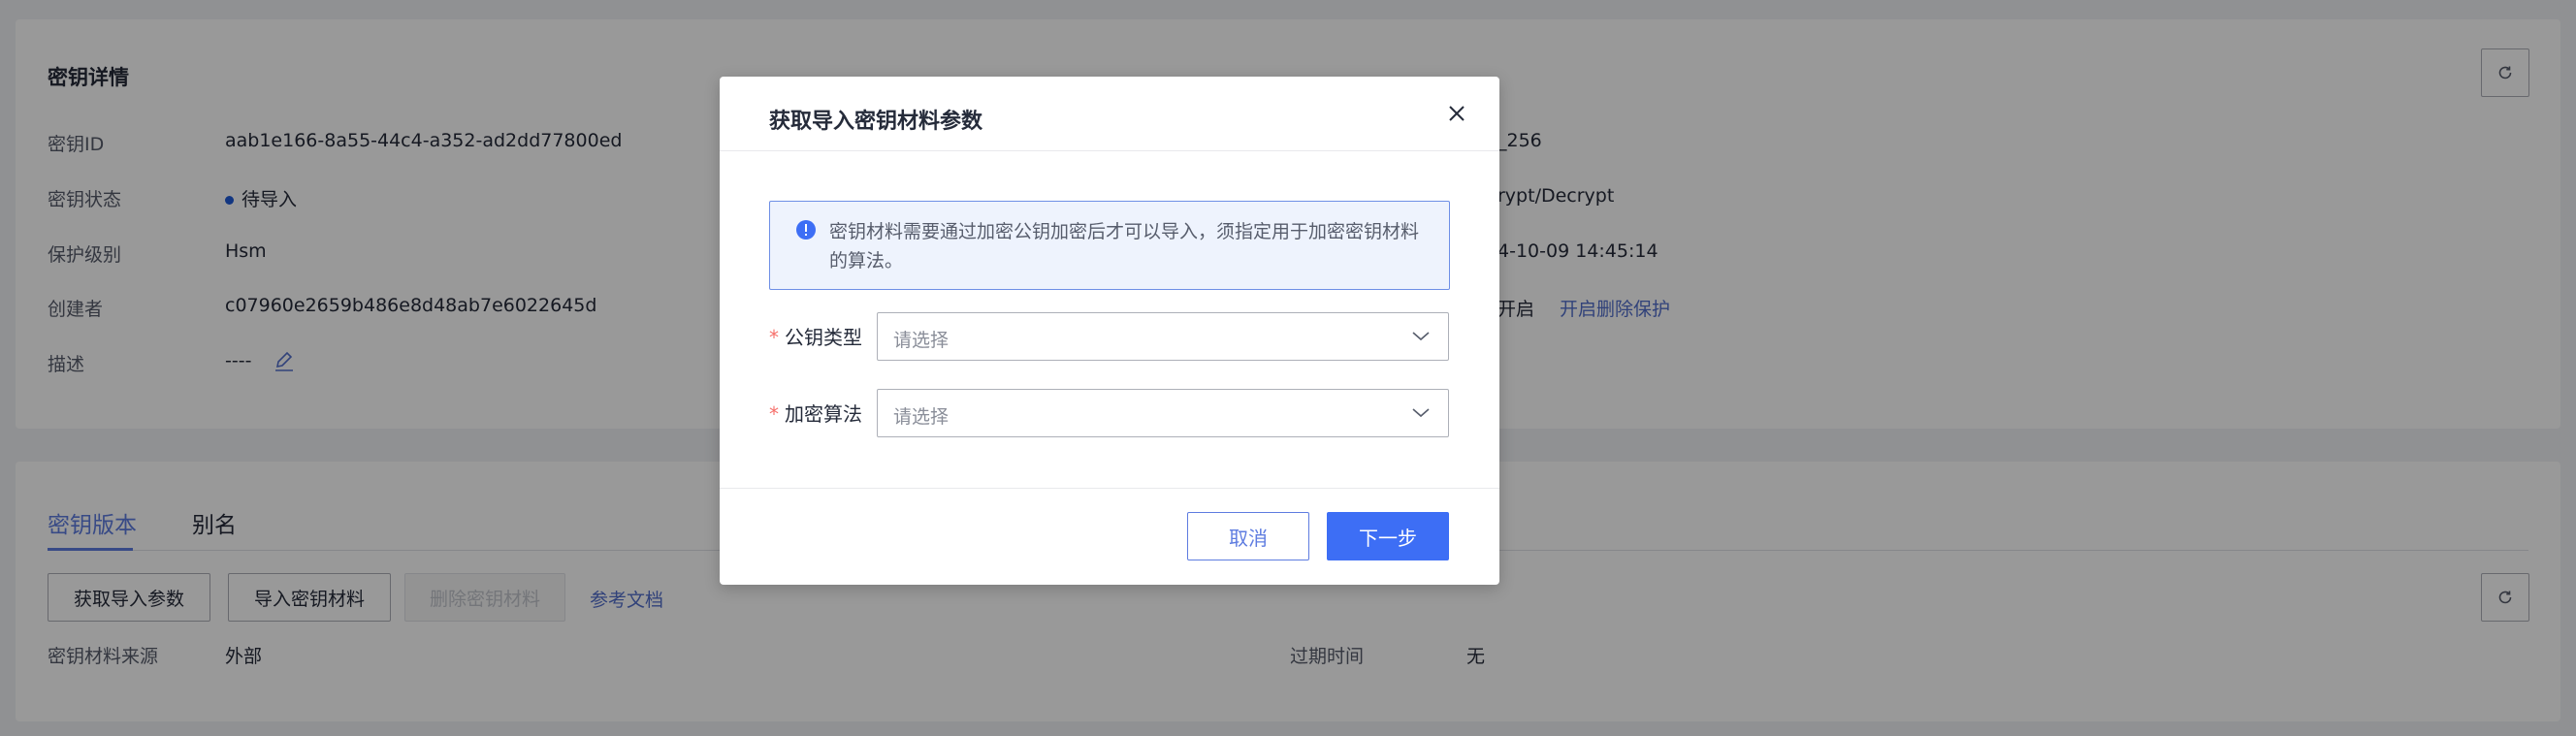 The image size is (2576, 736). I want to click on close-icon, so click(1456, 113).